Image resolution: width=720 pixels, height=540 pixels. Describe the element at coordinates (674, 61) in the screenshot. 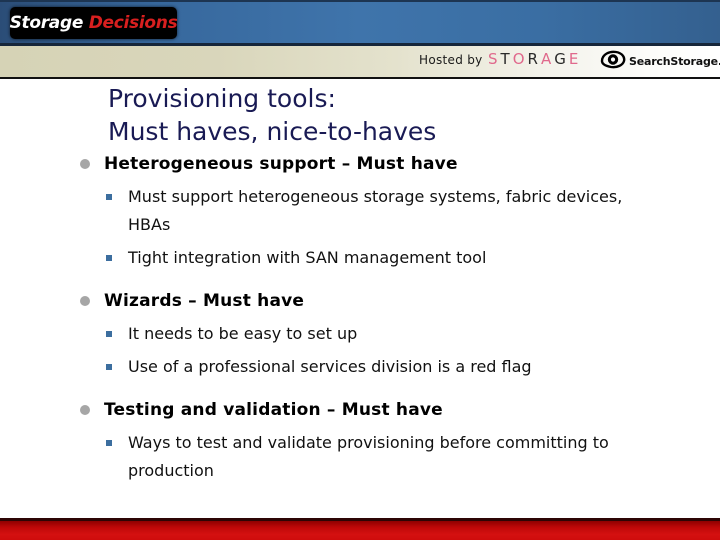

I see `searchstorage-label: SearchStorage.com` at that location.